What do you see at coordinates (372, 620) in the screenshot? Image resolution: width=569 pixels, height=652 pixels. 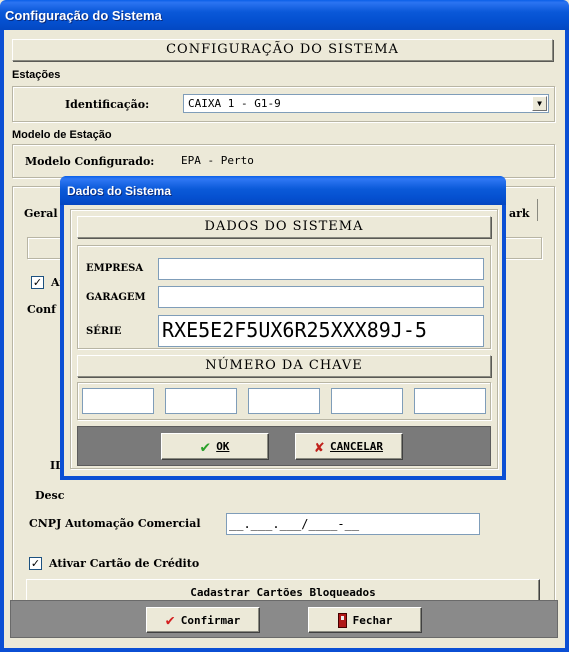 I see `close-label: Fechar` at bounding box center [372, 620].